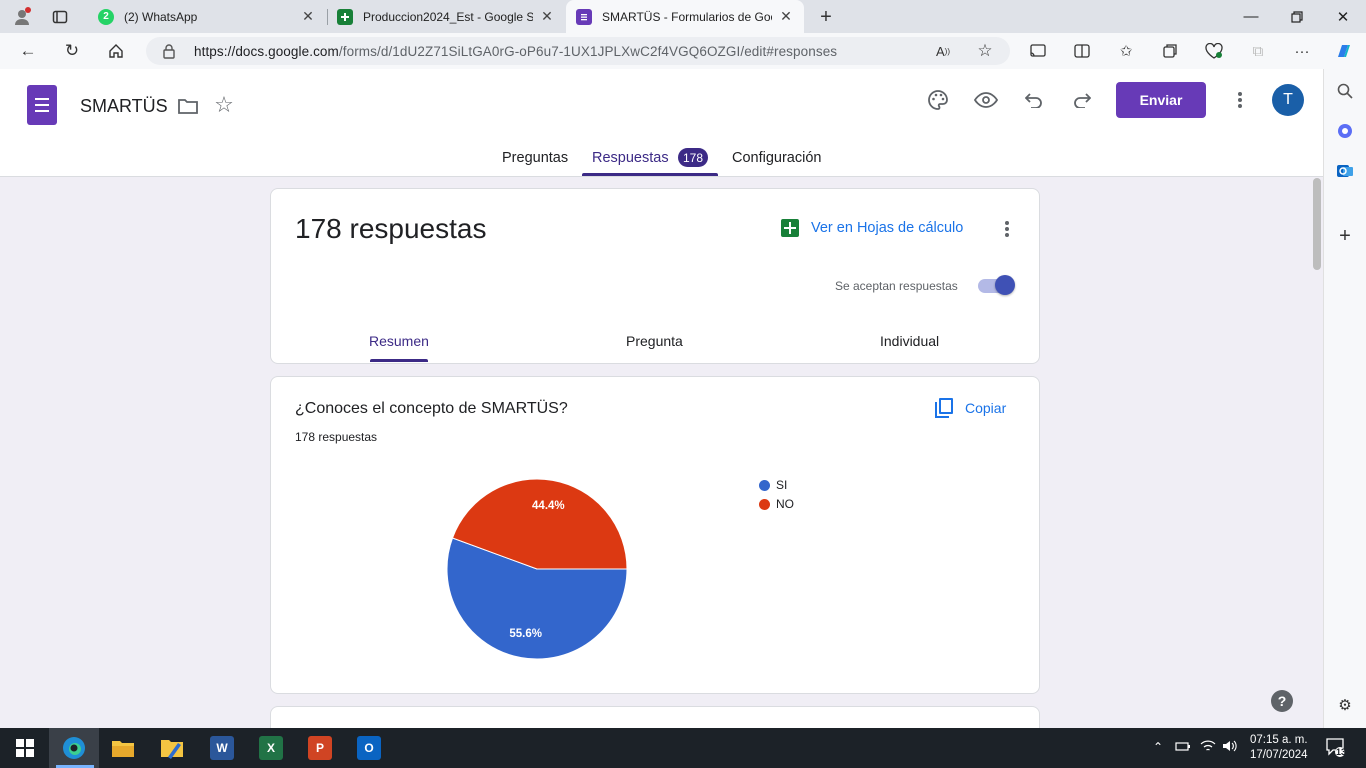  I want to click on tab-responses: Respuestas, so click(630, 158).